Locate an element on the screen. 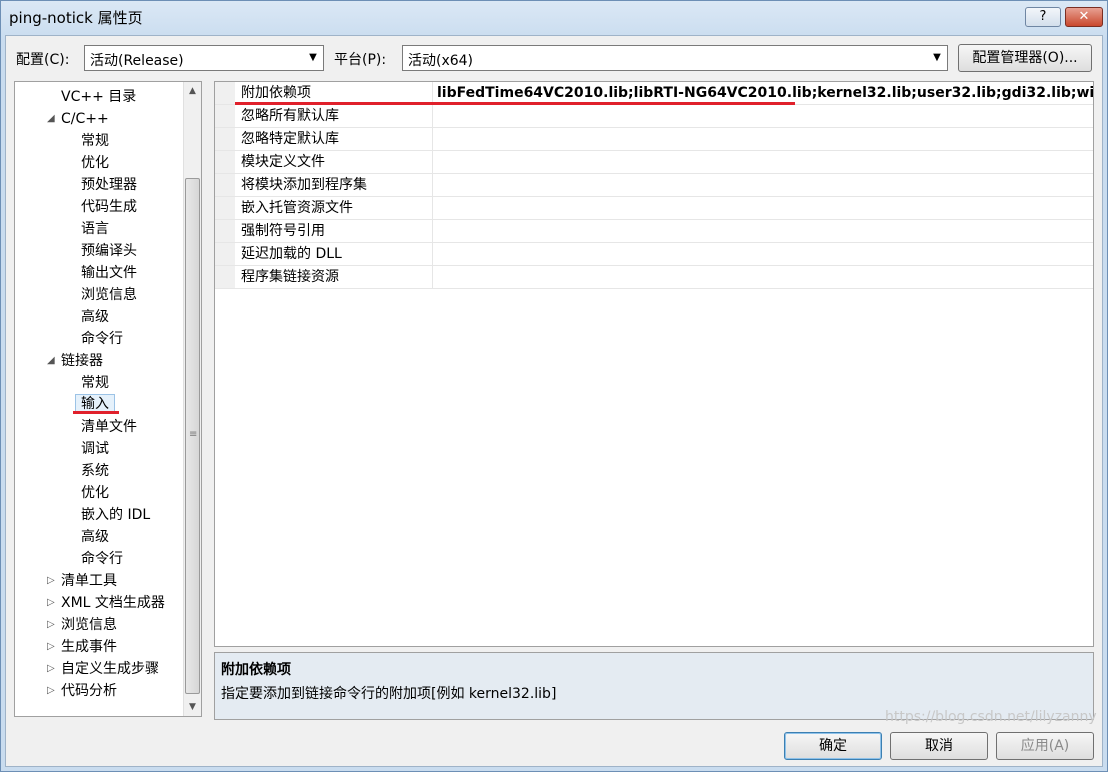 The image size is (1108, 772). property-name: 将模块添加到程序集 is located at coordinates (337, 185).